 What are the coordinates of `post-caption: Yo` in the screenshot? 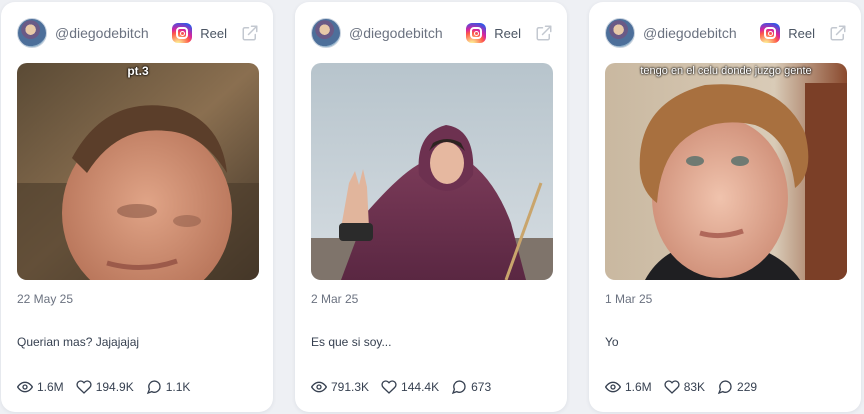 It's located at (612, 342).